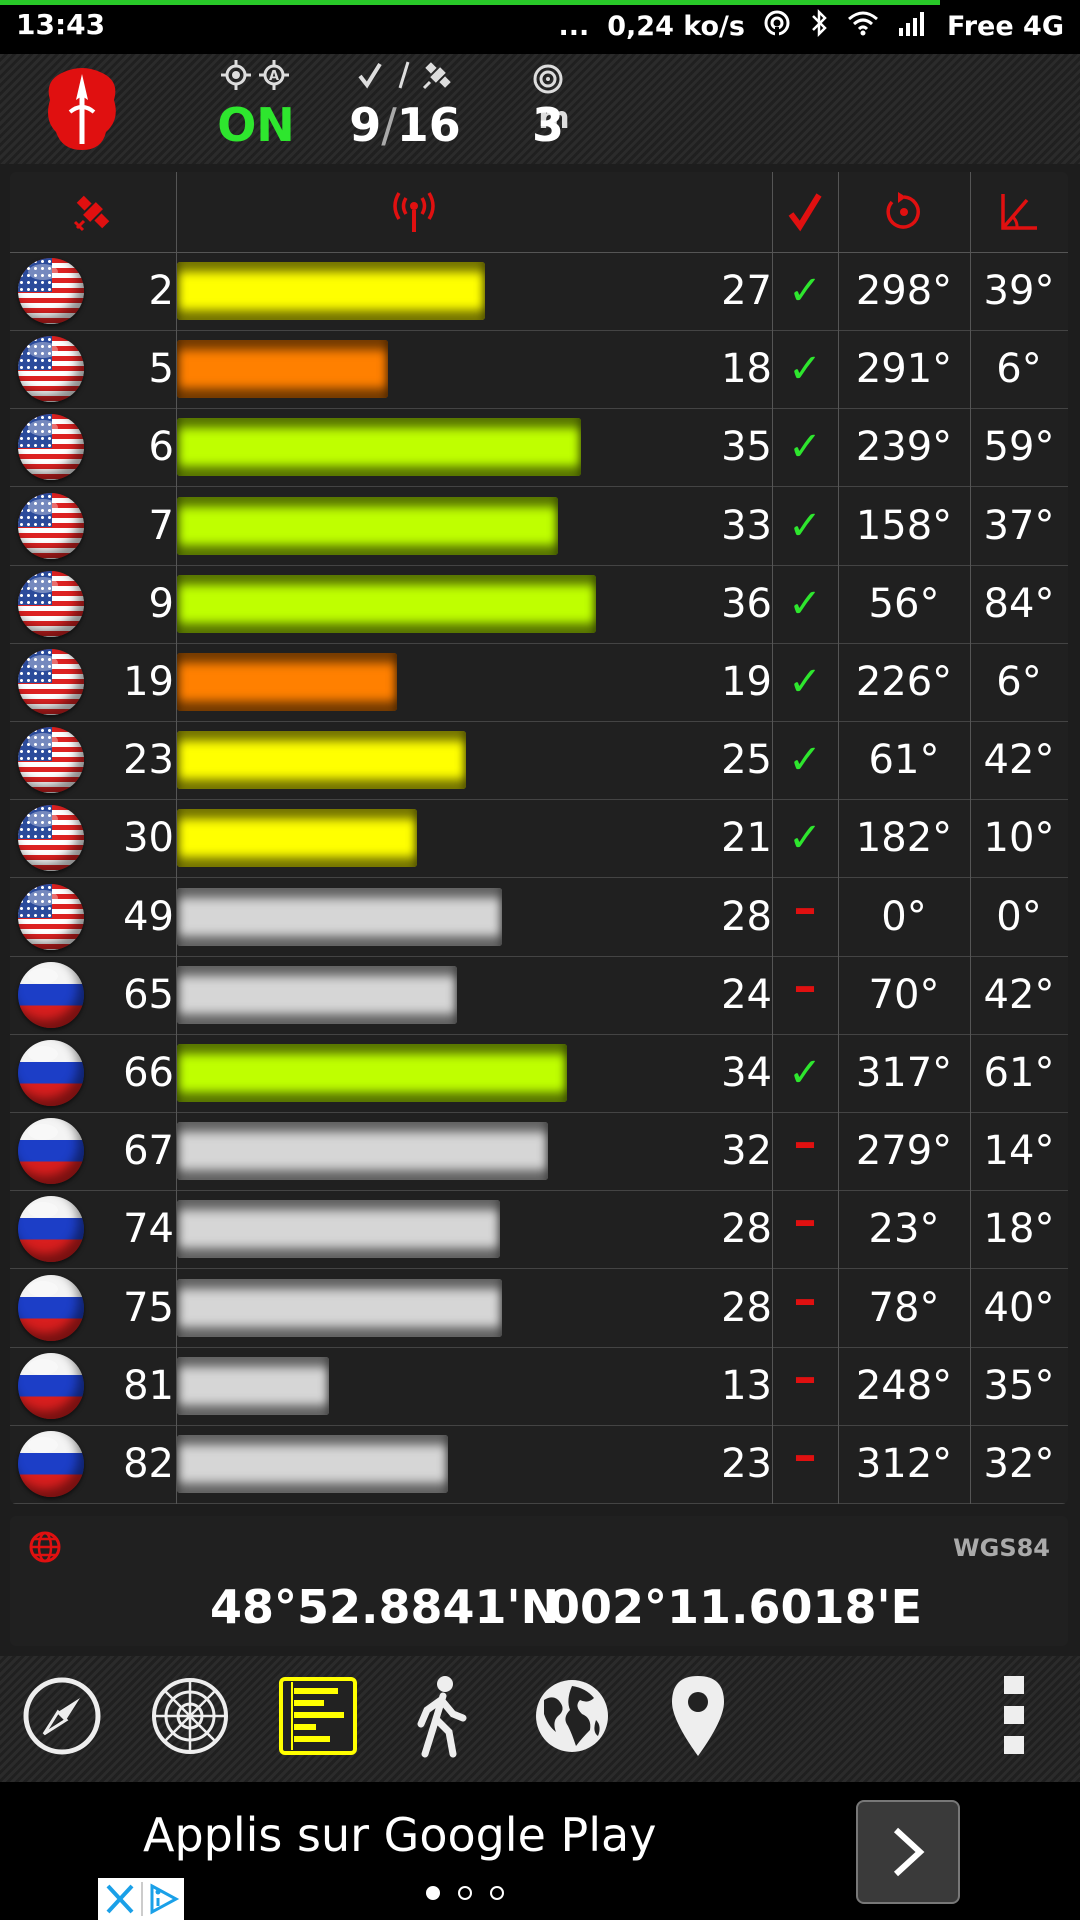 The height and width of the screenshot is (1920, 1080). What do you see at coordinates (405, 78) in the screenshot?
I see `satellites-header-icons` at bounding box center [405, 78].